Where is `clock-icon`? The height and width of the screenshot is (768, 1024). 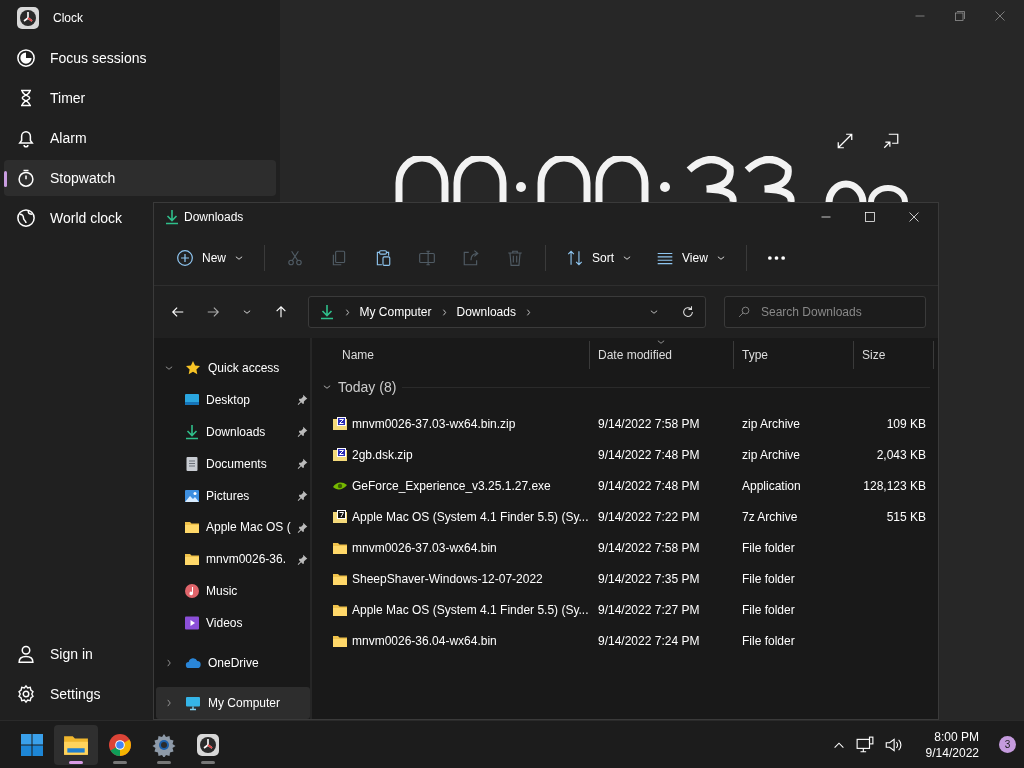 clock-icon is located at coordinates (28, 18).